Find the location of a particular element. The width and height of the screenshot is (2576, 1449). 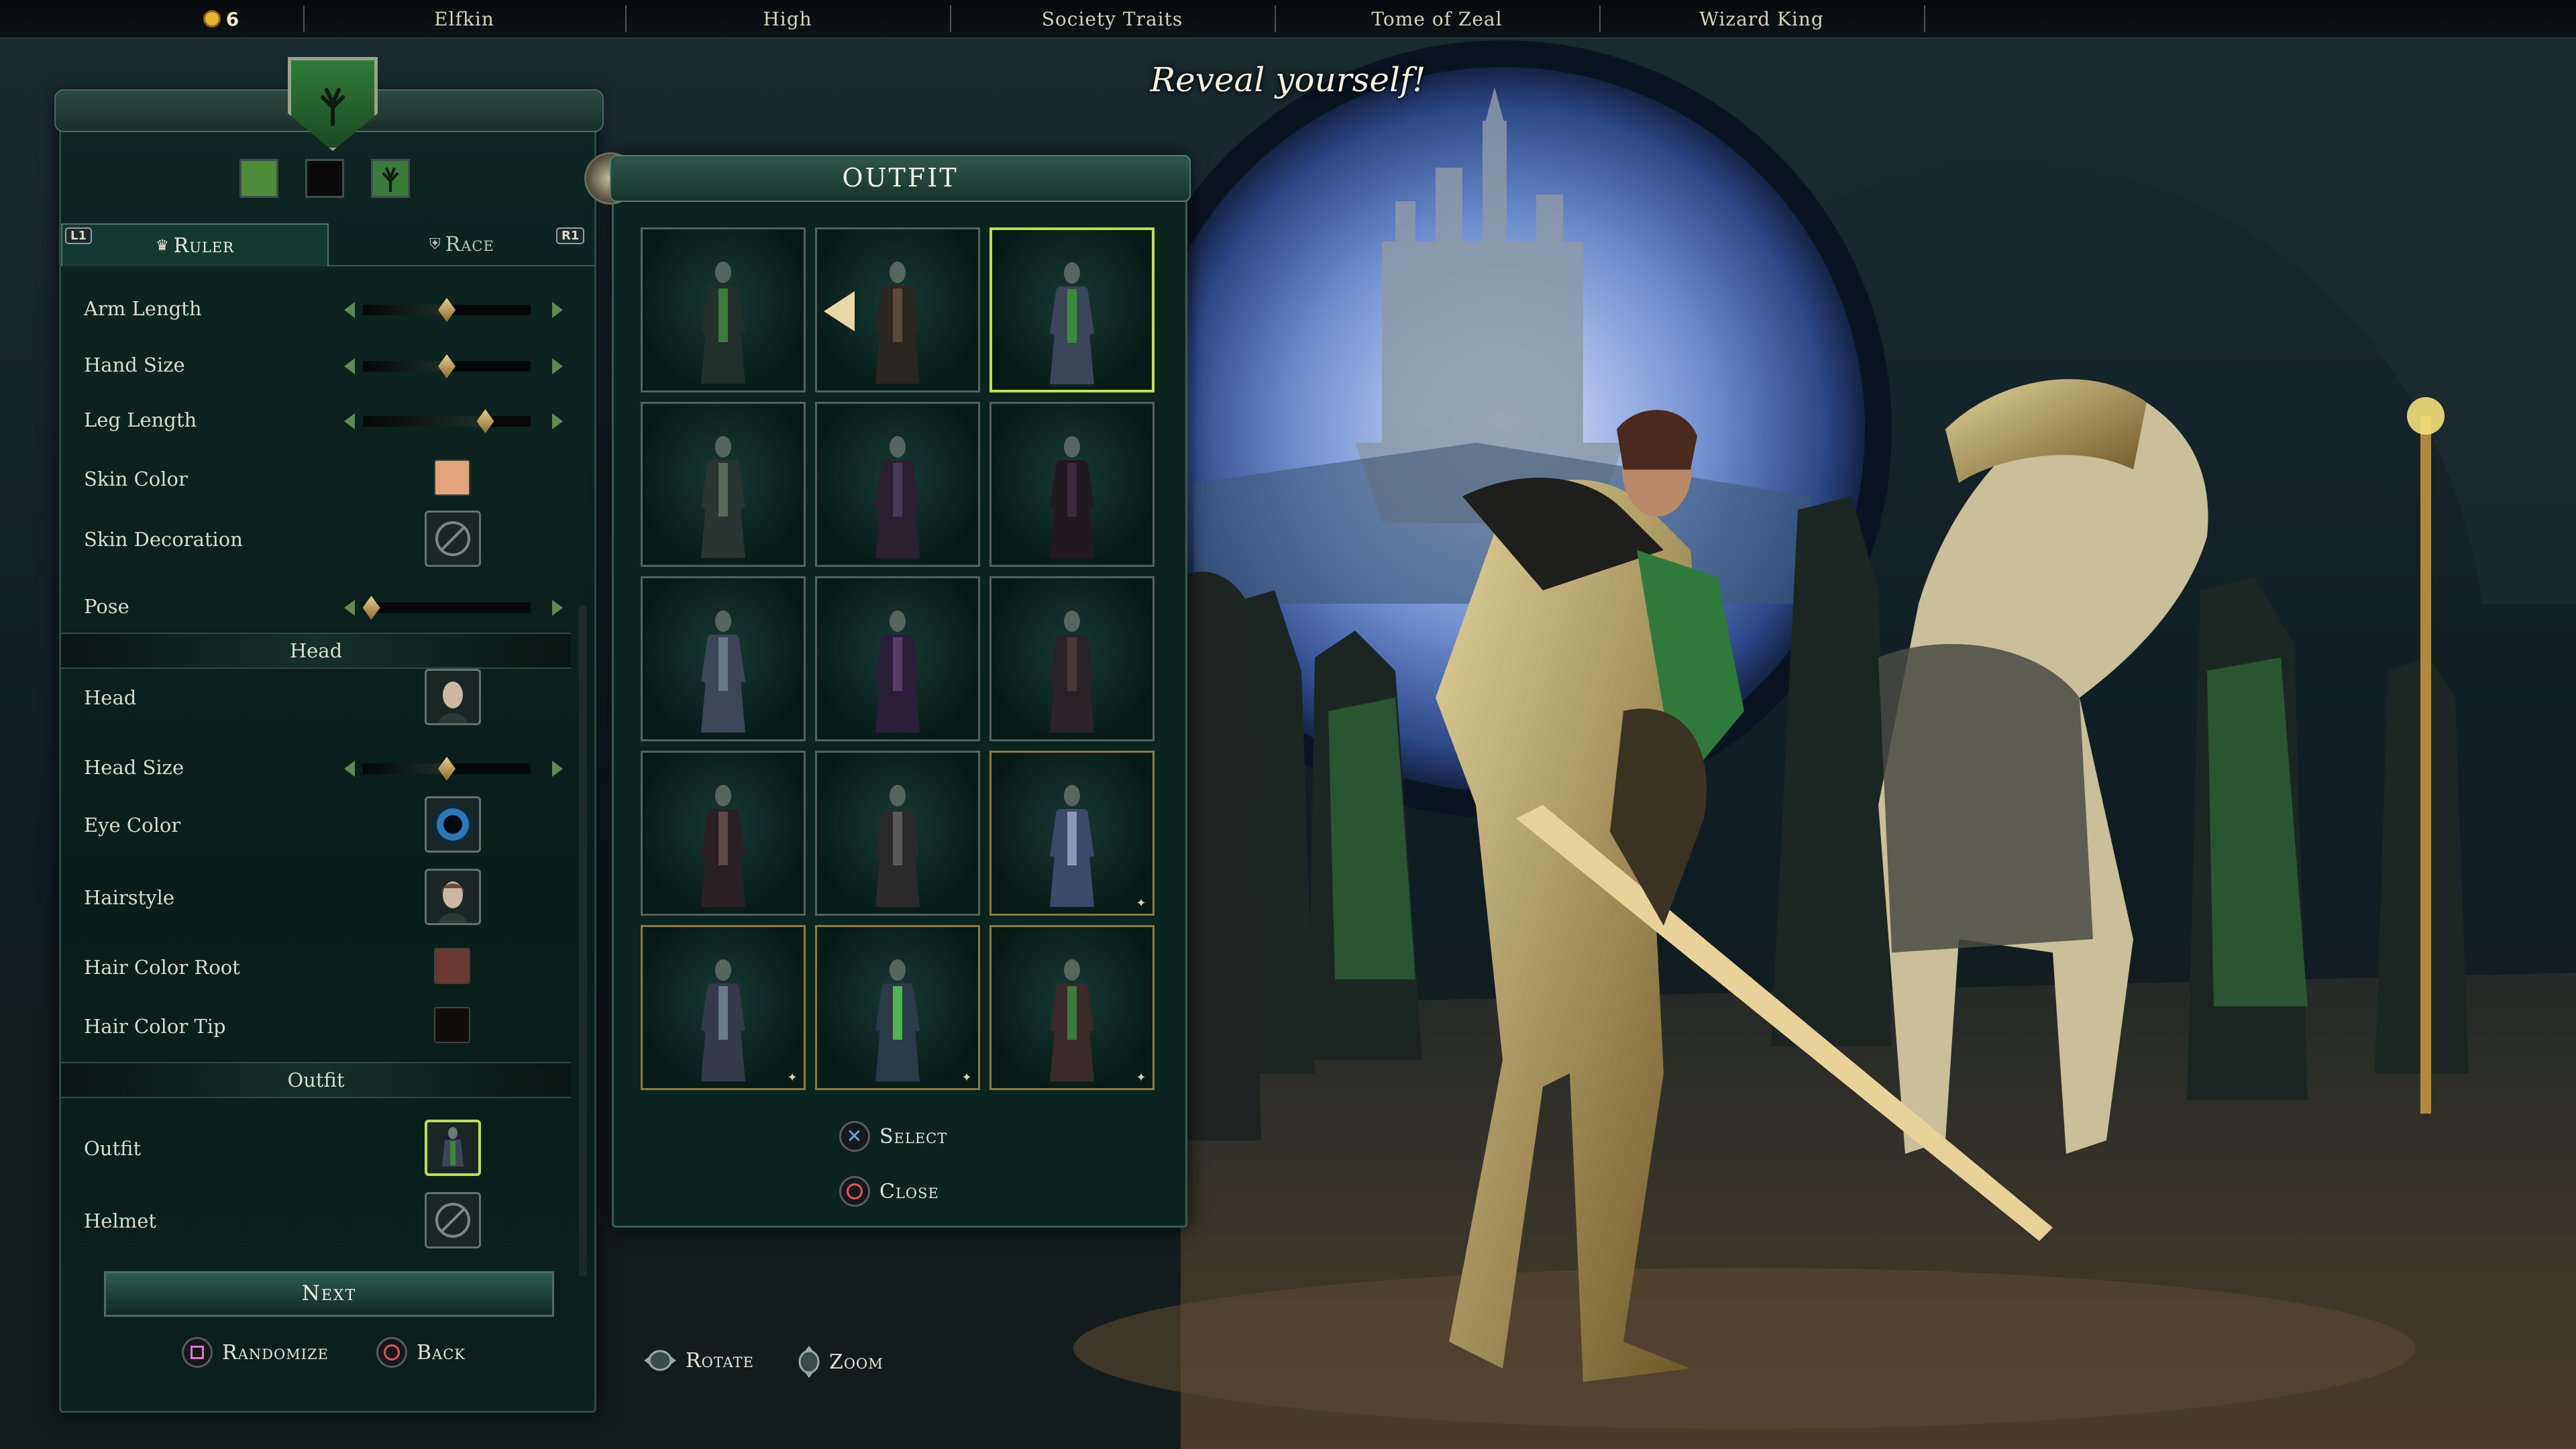

head-portrait-icon is located at coordinates (453, 697).